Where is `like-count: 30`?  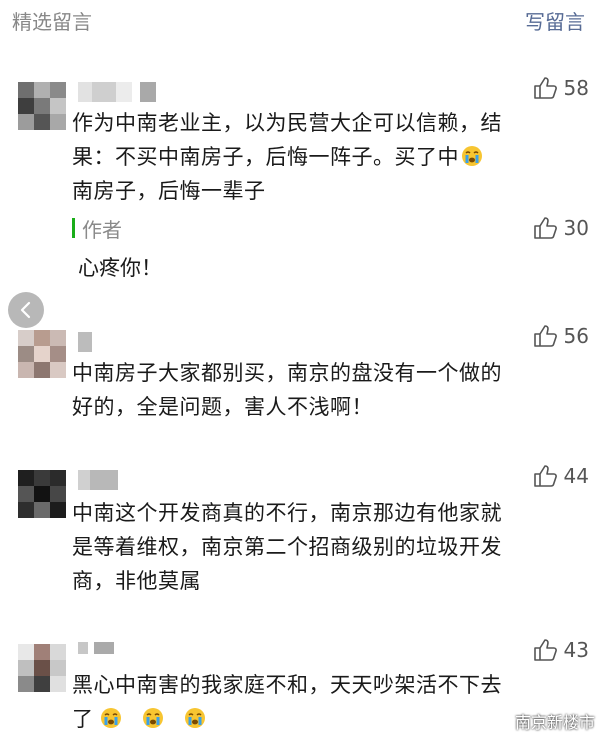 like-count: 30 is located at coordinates (576, 228).